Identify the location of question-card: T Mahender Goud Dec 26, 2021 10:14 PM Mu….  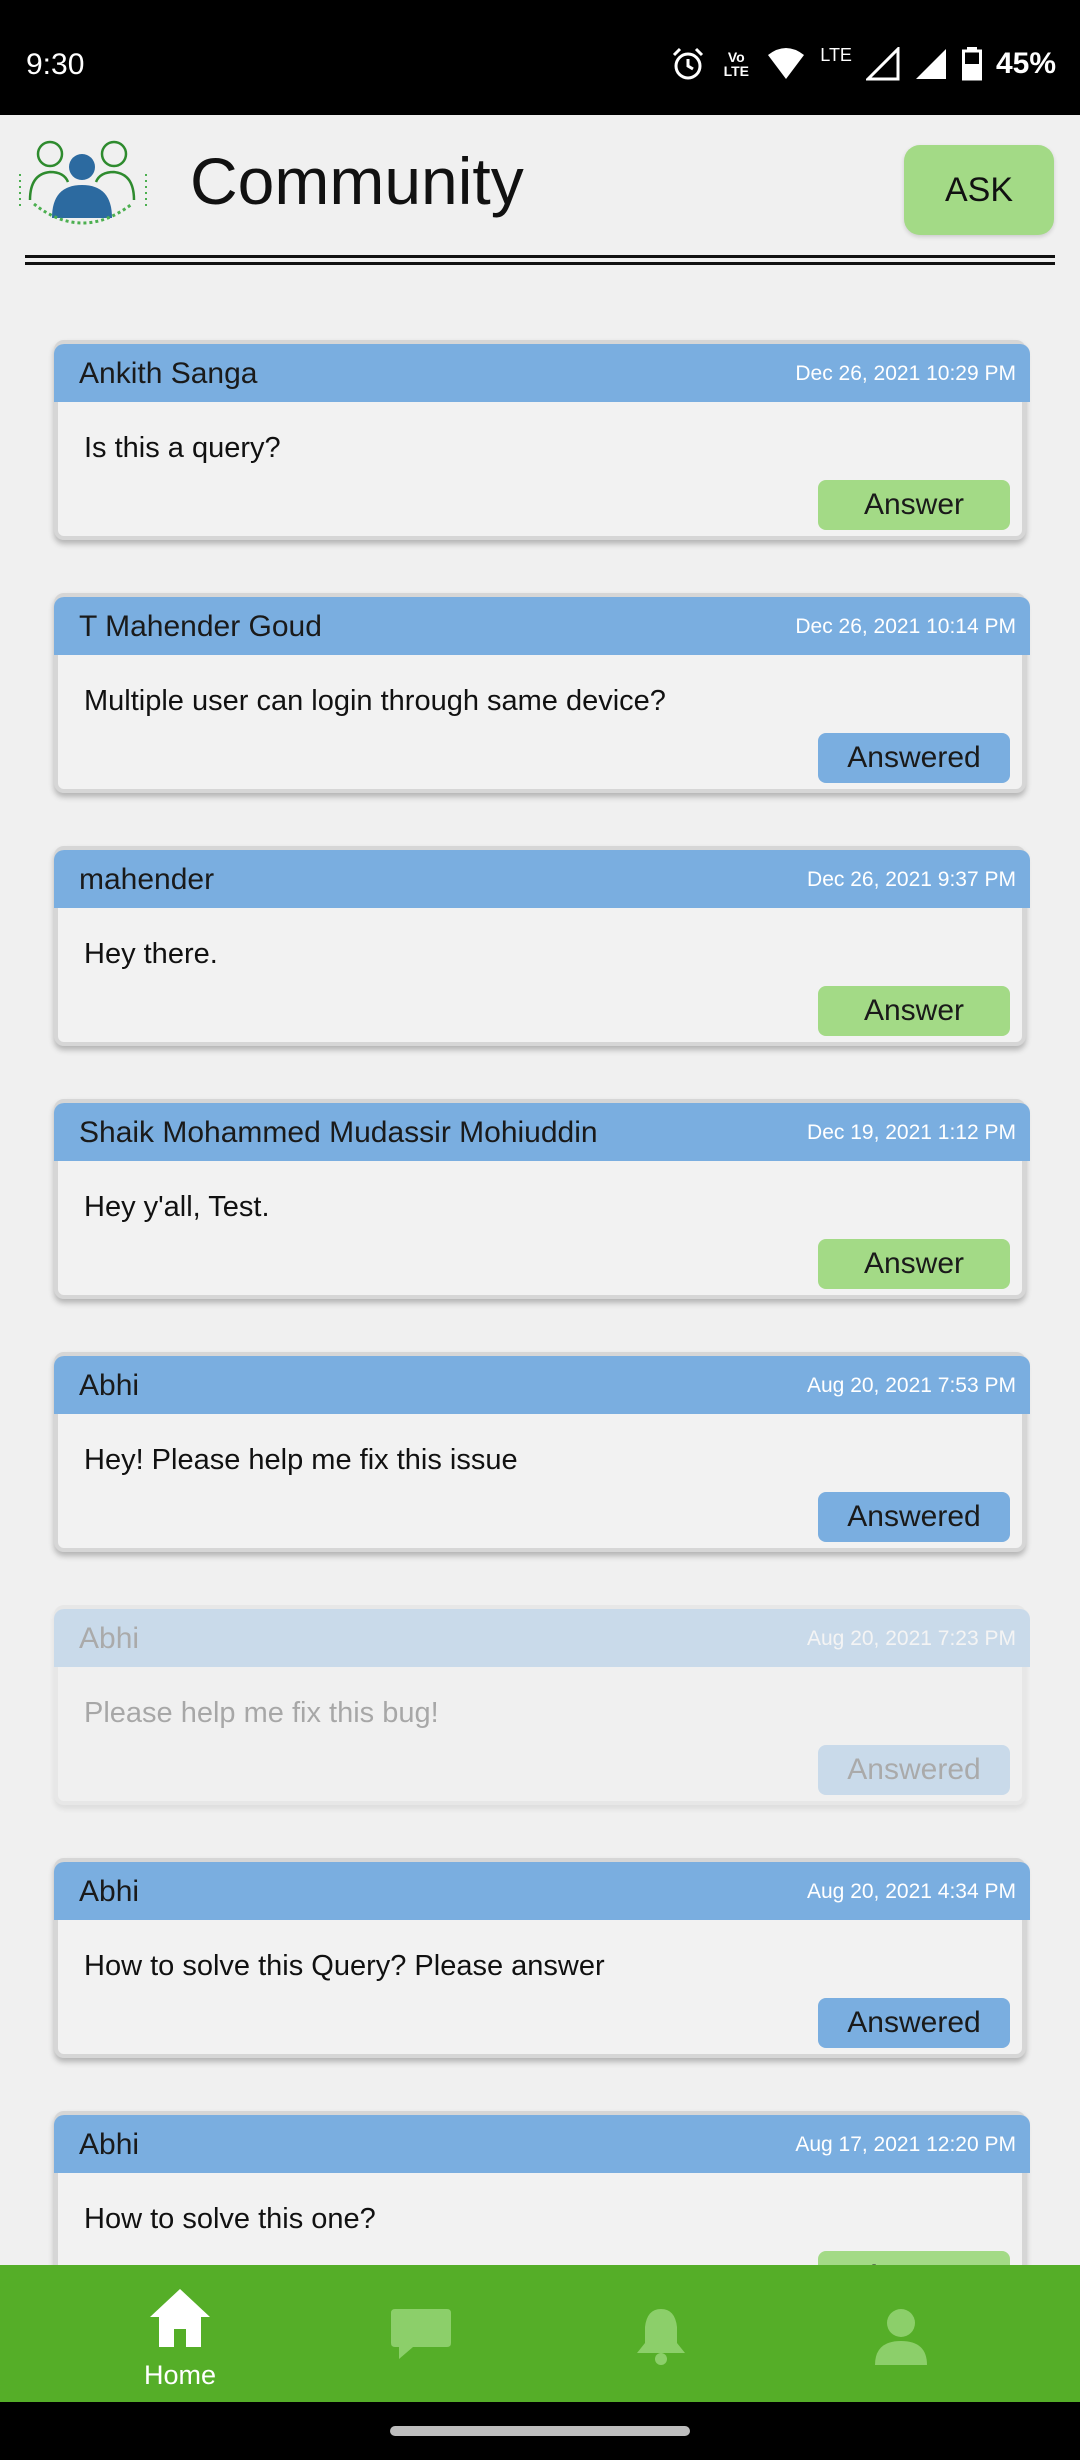
(542, 693).